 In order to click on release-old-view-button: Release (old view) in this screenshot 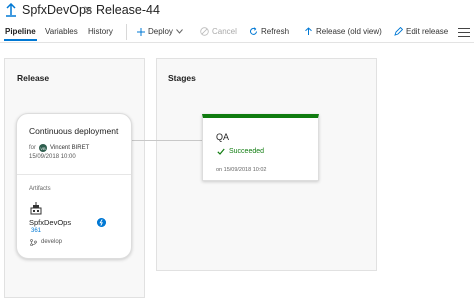, I will do `click(343, 31)`.